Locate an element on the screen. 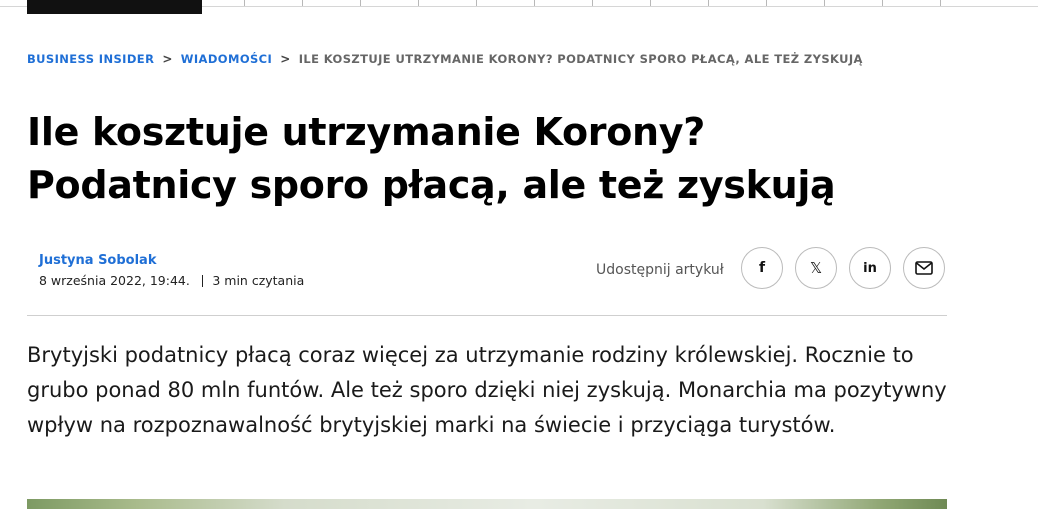 The width and height of the screenshot is (1038, 509). linkedin-icon: in is located at coordinates (870, 268).